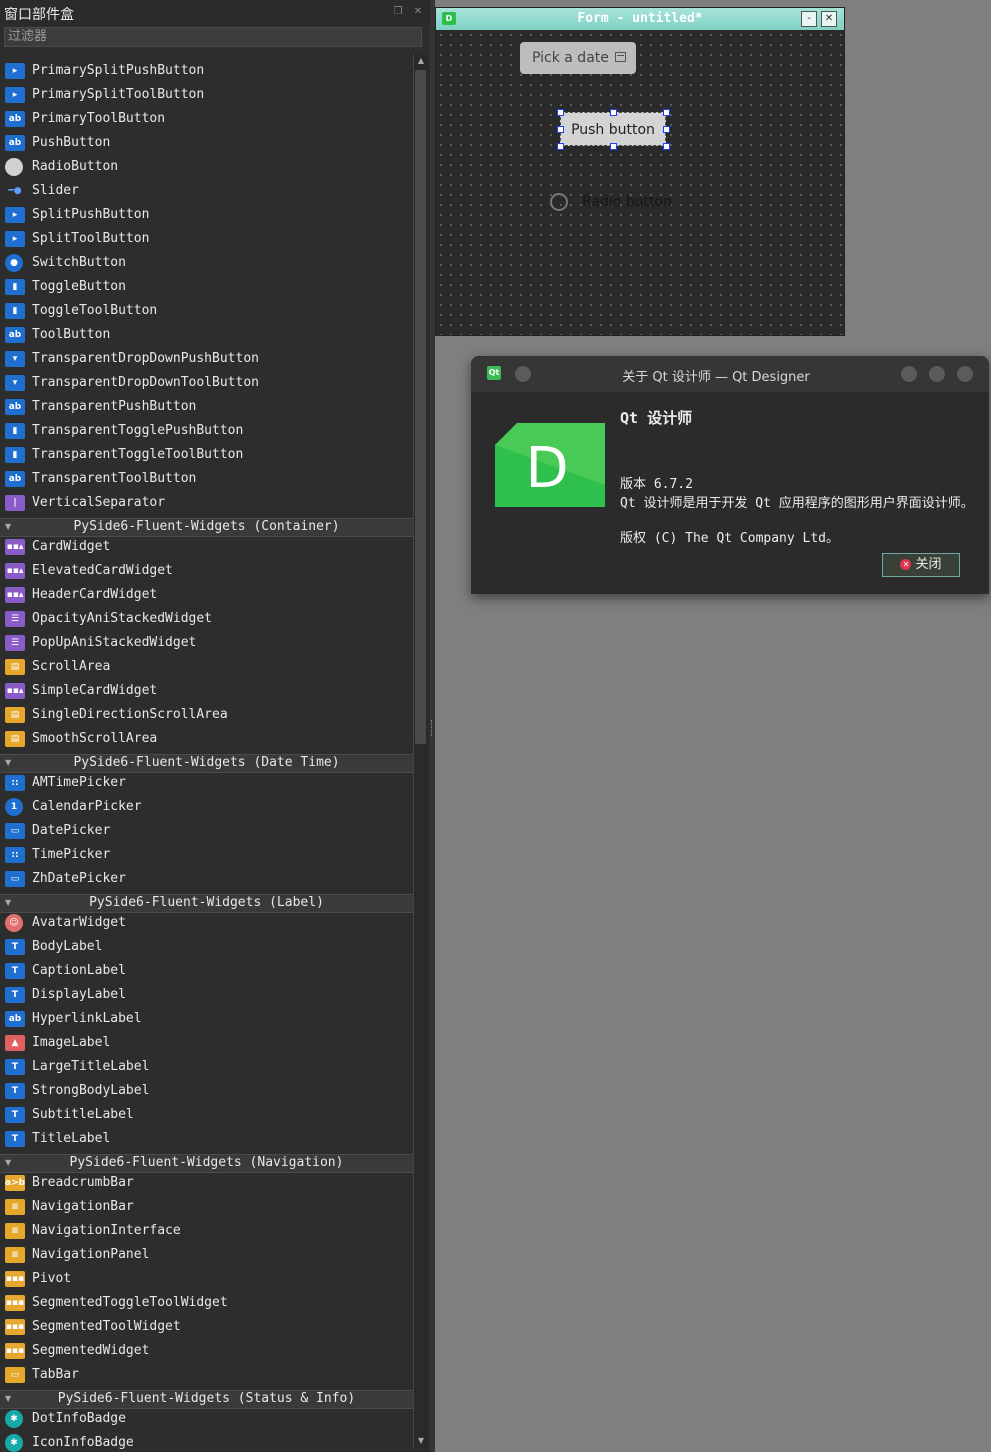 The image size is (991, 1452). What do you see at coordinates (206, 1091) in the screenshot?
I see `widget-list-item: T StrongBodyLabel` at bounding box center [206, 1091].